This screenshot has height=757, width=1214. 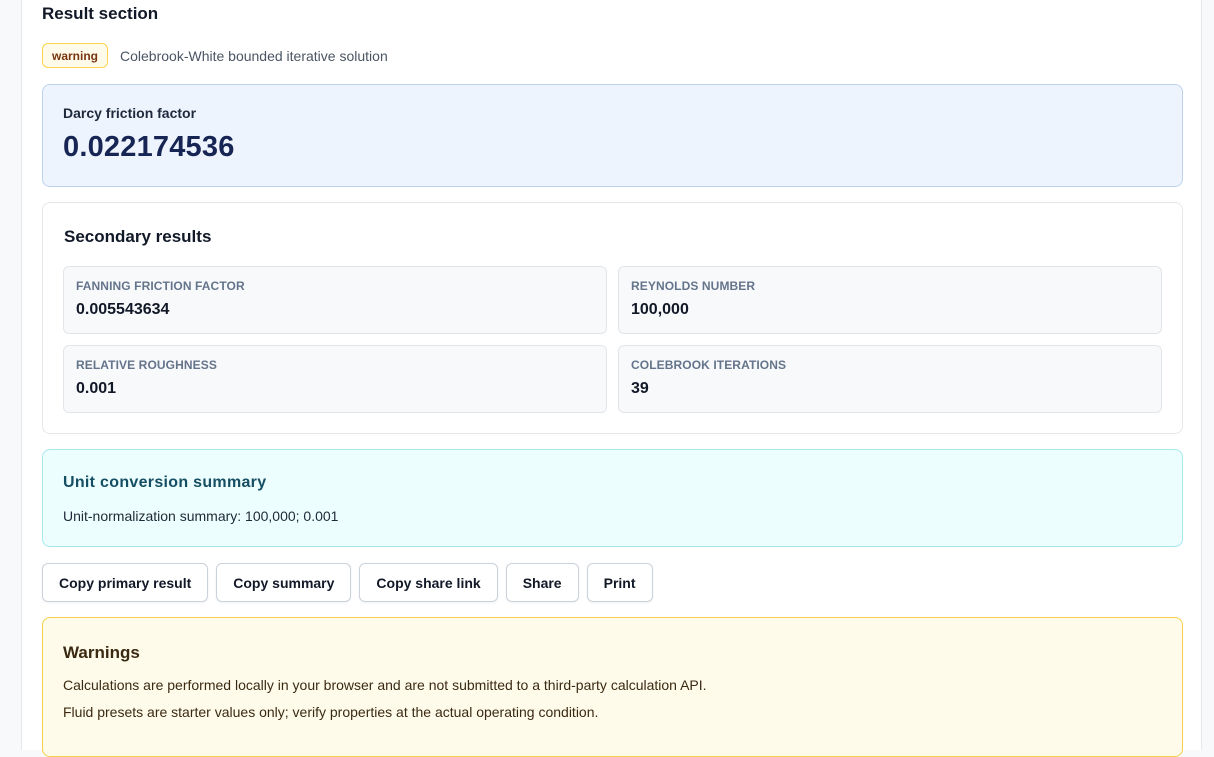 What do you see at coordinates (75, 55) in the screenshot?
I see `status-badge: warning` at bounding box center [75, 55].